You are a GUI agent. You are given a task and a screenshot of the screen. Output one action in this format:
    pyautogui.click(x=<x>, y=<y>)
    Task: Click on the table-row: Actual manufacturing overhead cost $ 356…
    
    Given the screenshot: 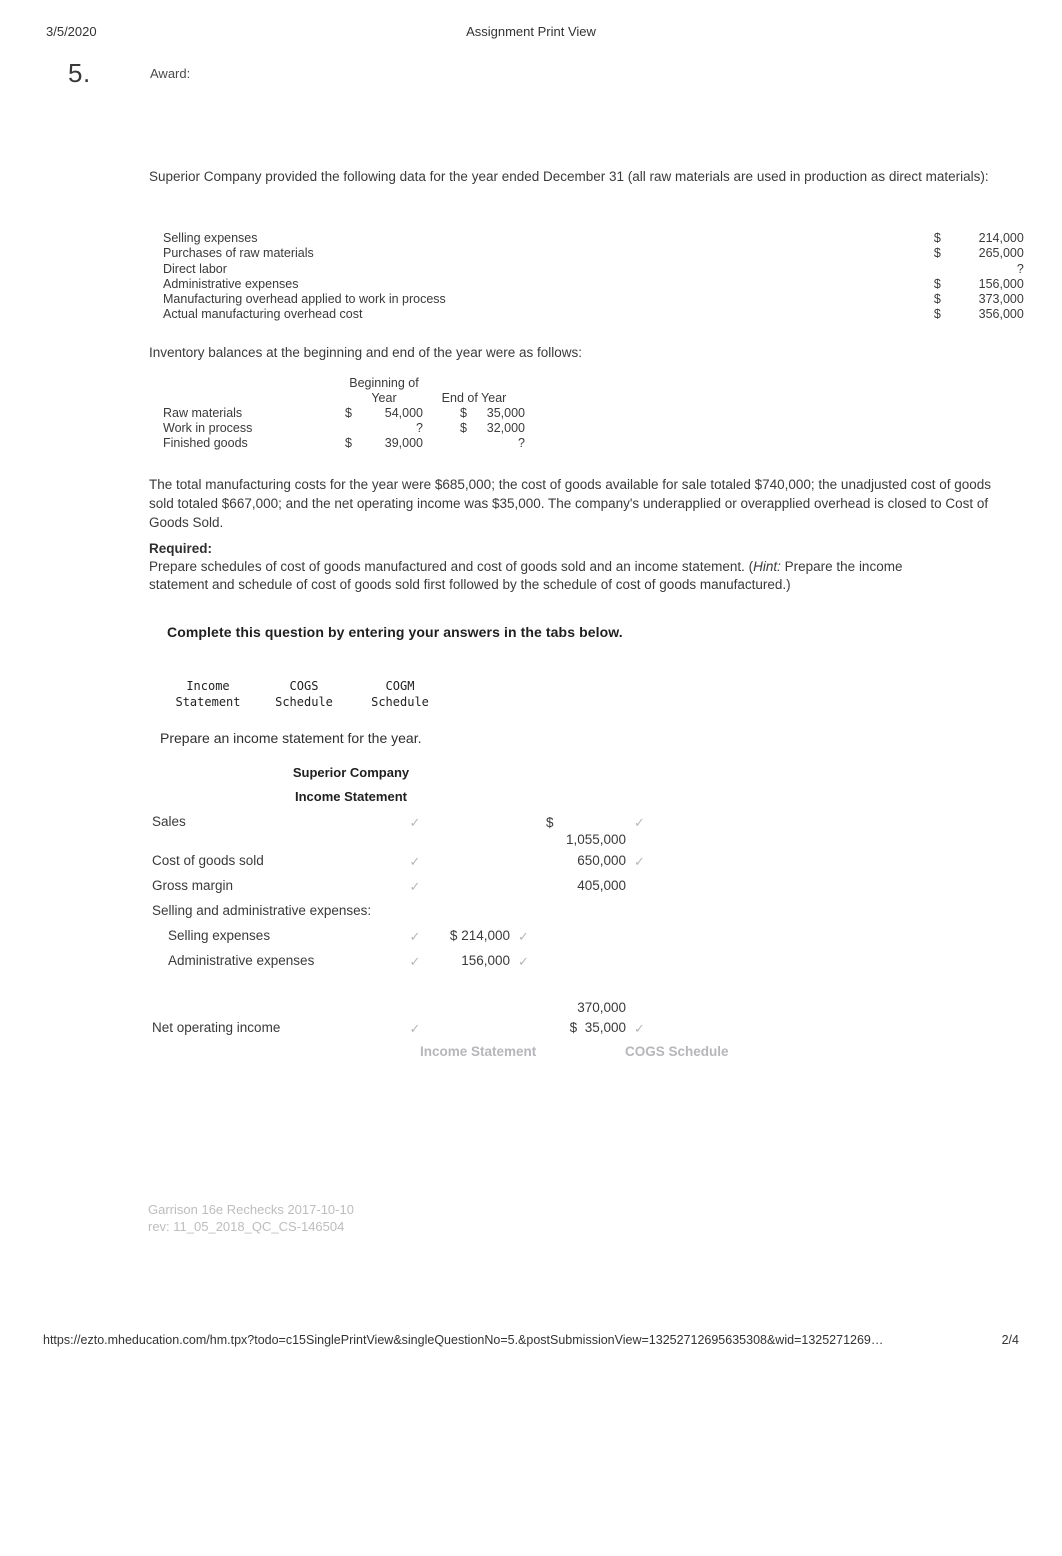 What is the action you would take?
    pyautogui.click(x=593, y=314)
    